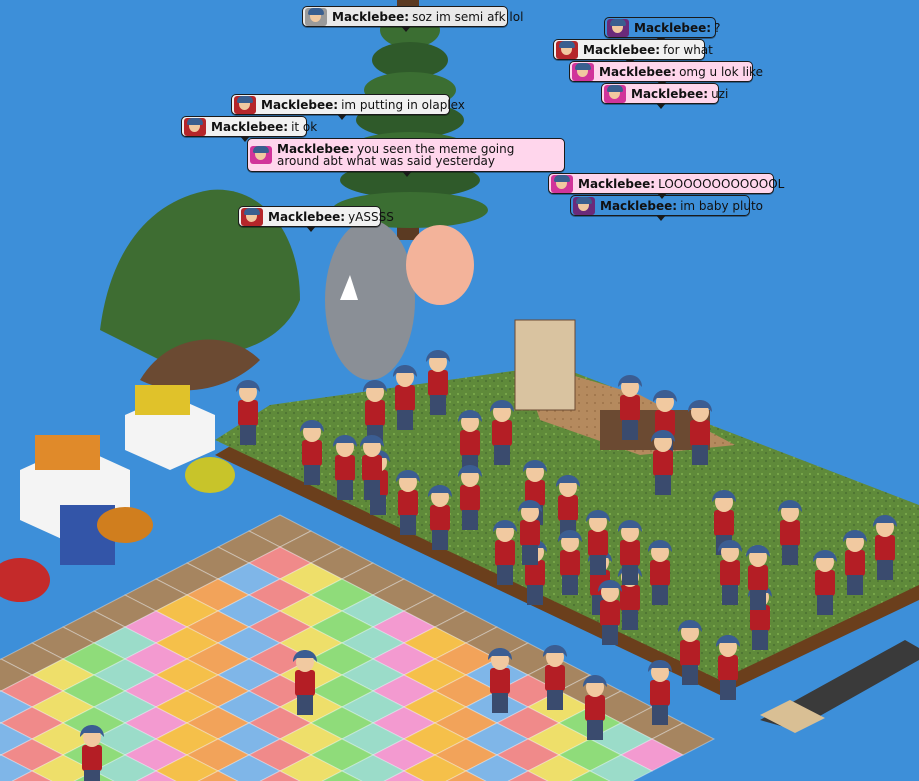  What do you see at coordinates (717, 27) in the screenshot?
I see `chat-message: ?` at bounding box center [717, 27].